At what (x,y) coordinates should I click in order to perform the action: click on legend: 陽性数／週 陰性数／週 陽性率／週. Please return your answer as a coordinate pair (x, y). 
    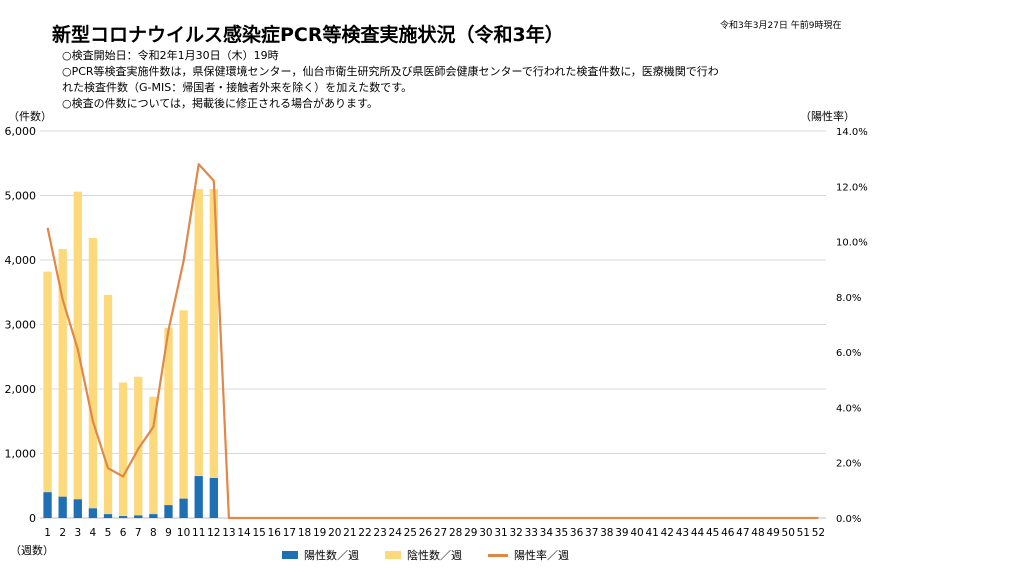
    Looking at the image, I should click on (425, 555).